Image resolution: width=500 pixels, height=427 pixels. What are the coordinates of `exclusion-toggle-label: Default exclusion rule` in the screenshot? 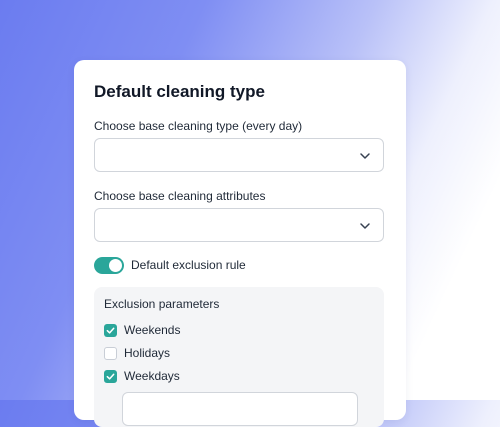 It's located at (188, 265).